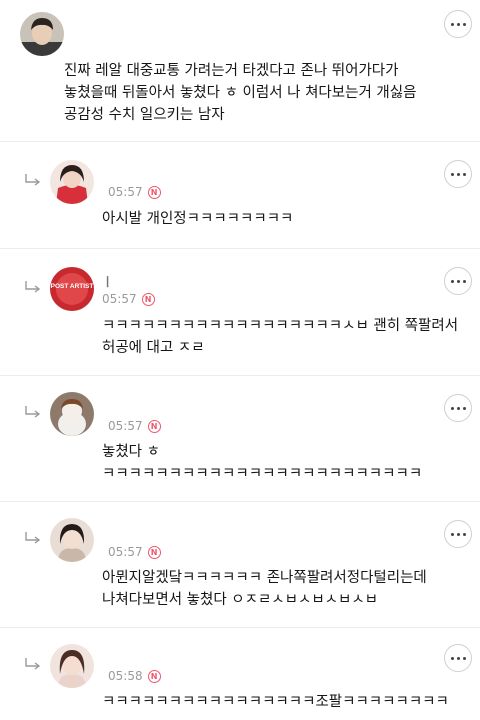 The width and height of the screenshot is (480, 720). I want to click on comment-meta: ㅣ, so click(110, 281).